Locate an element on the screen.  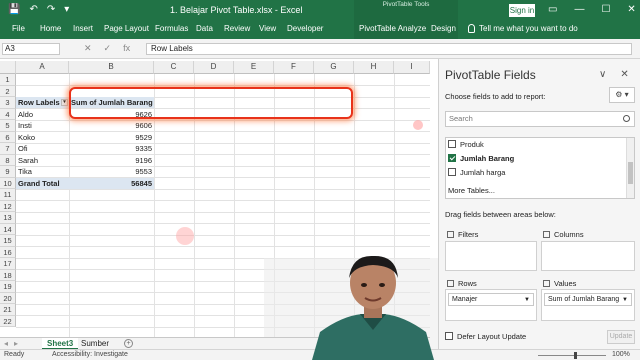
accessibility-status: Accessibility: Investigate is located at coordinates (90, 354).